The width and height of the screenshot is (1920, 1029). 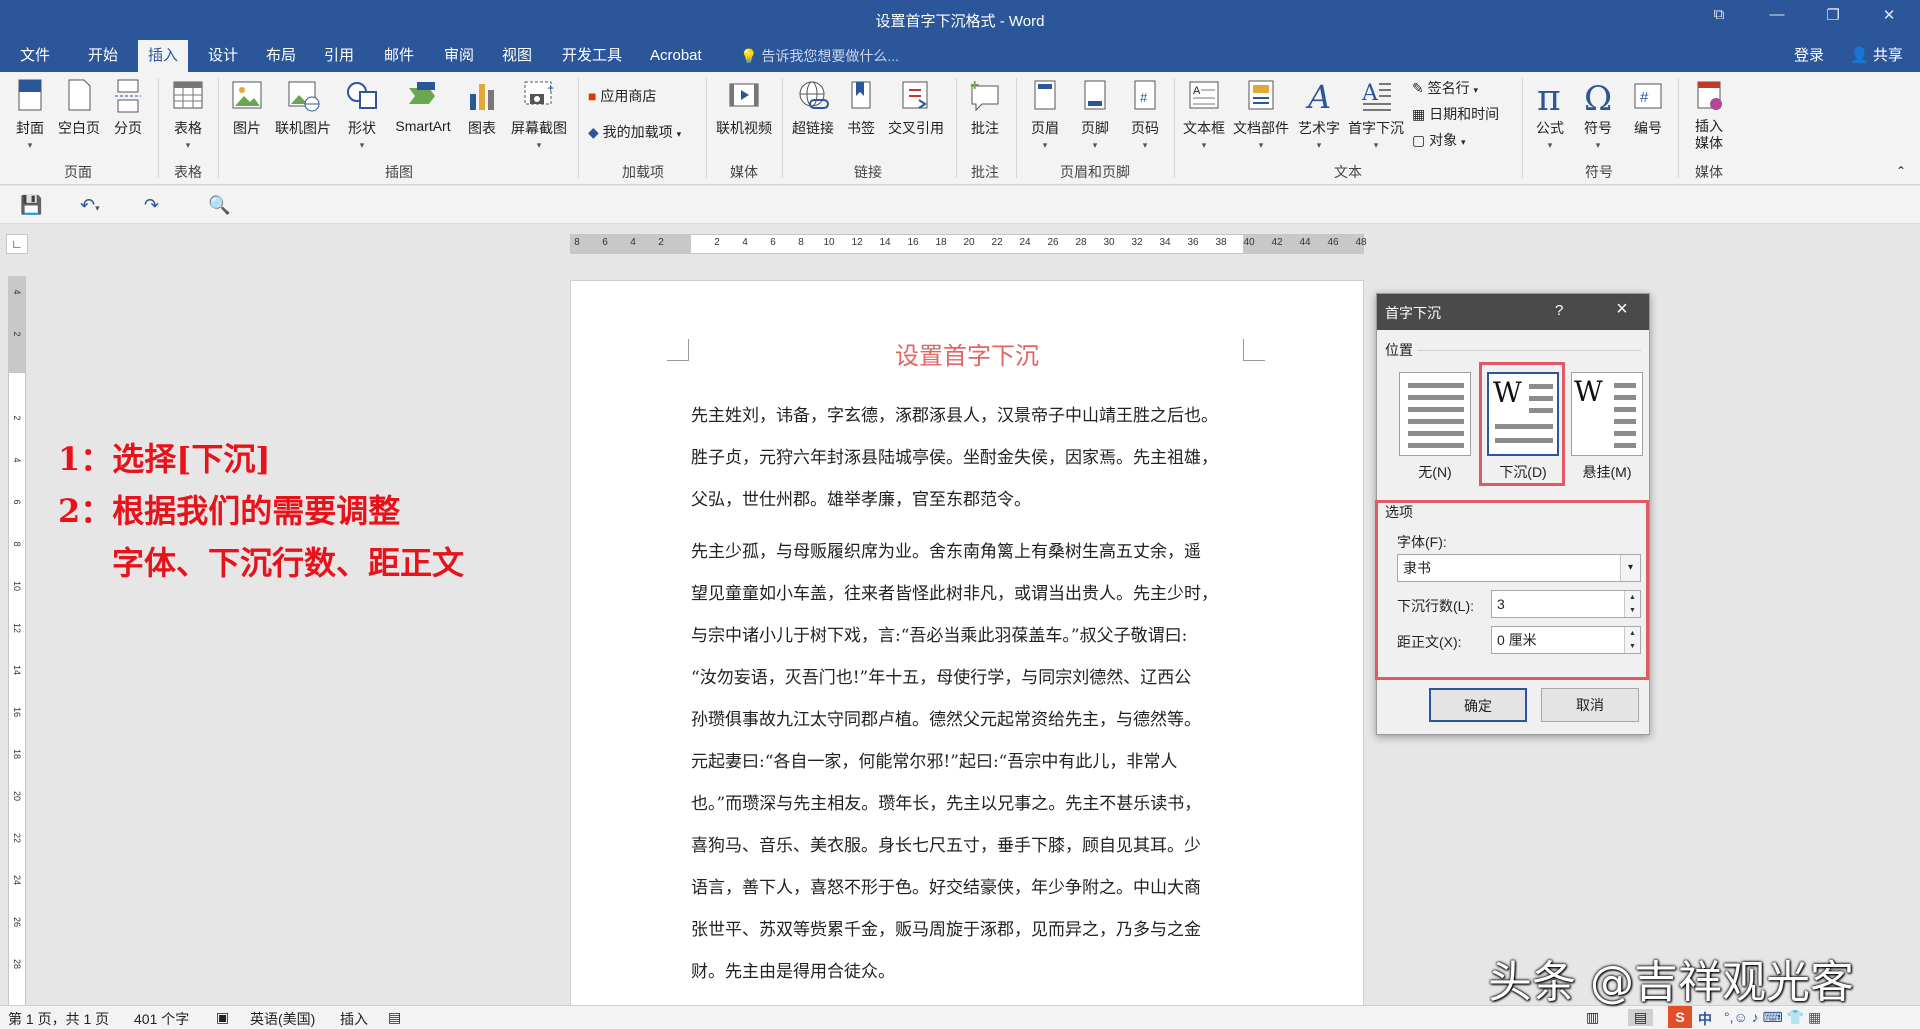 What do you see at coordinates (1455, 114) in the screenshot?
I see `date-time-button: ▦ 日期和时间` at bounding box center [1455, 114].